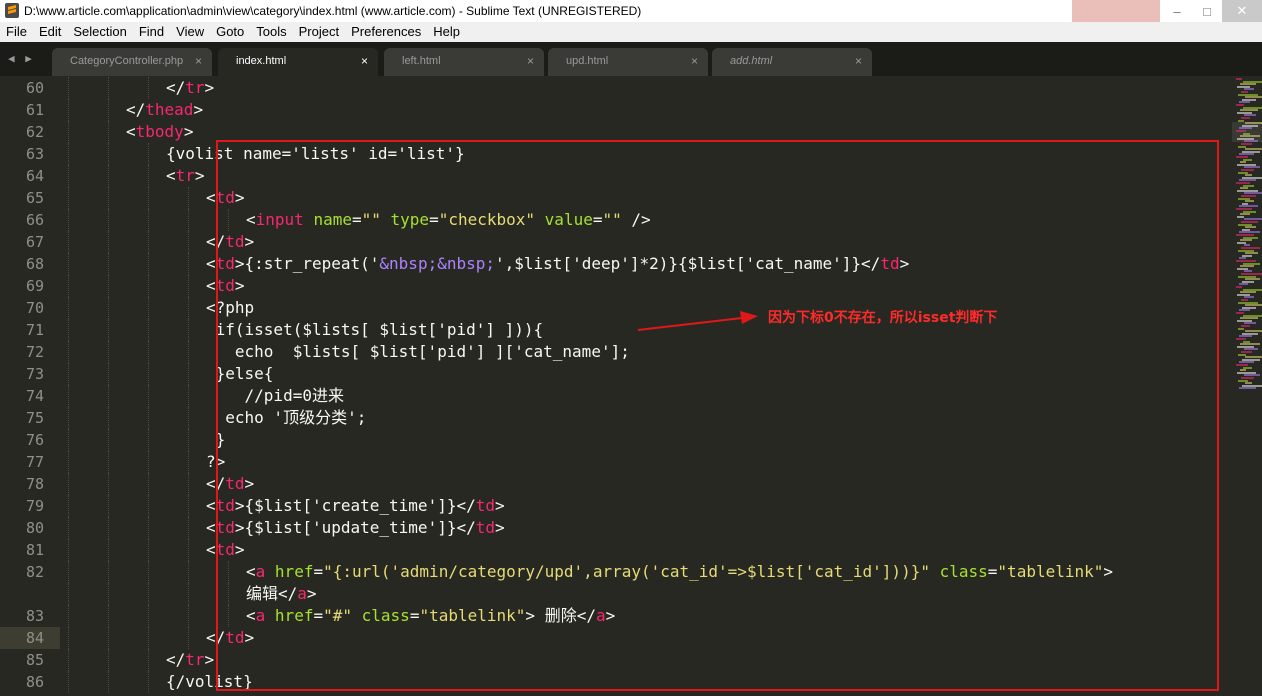 This screenshot has width=1262, height=696. What do you see at coordinates (446, 32) in the screenshot?
I see `menu-help: Help` at bounding box center [446, 32].